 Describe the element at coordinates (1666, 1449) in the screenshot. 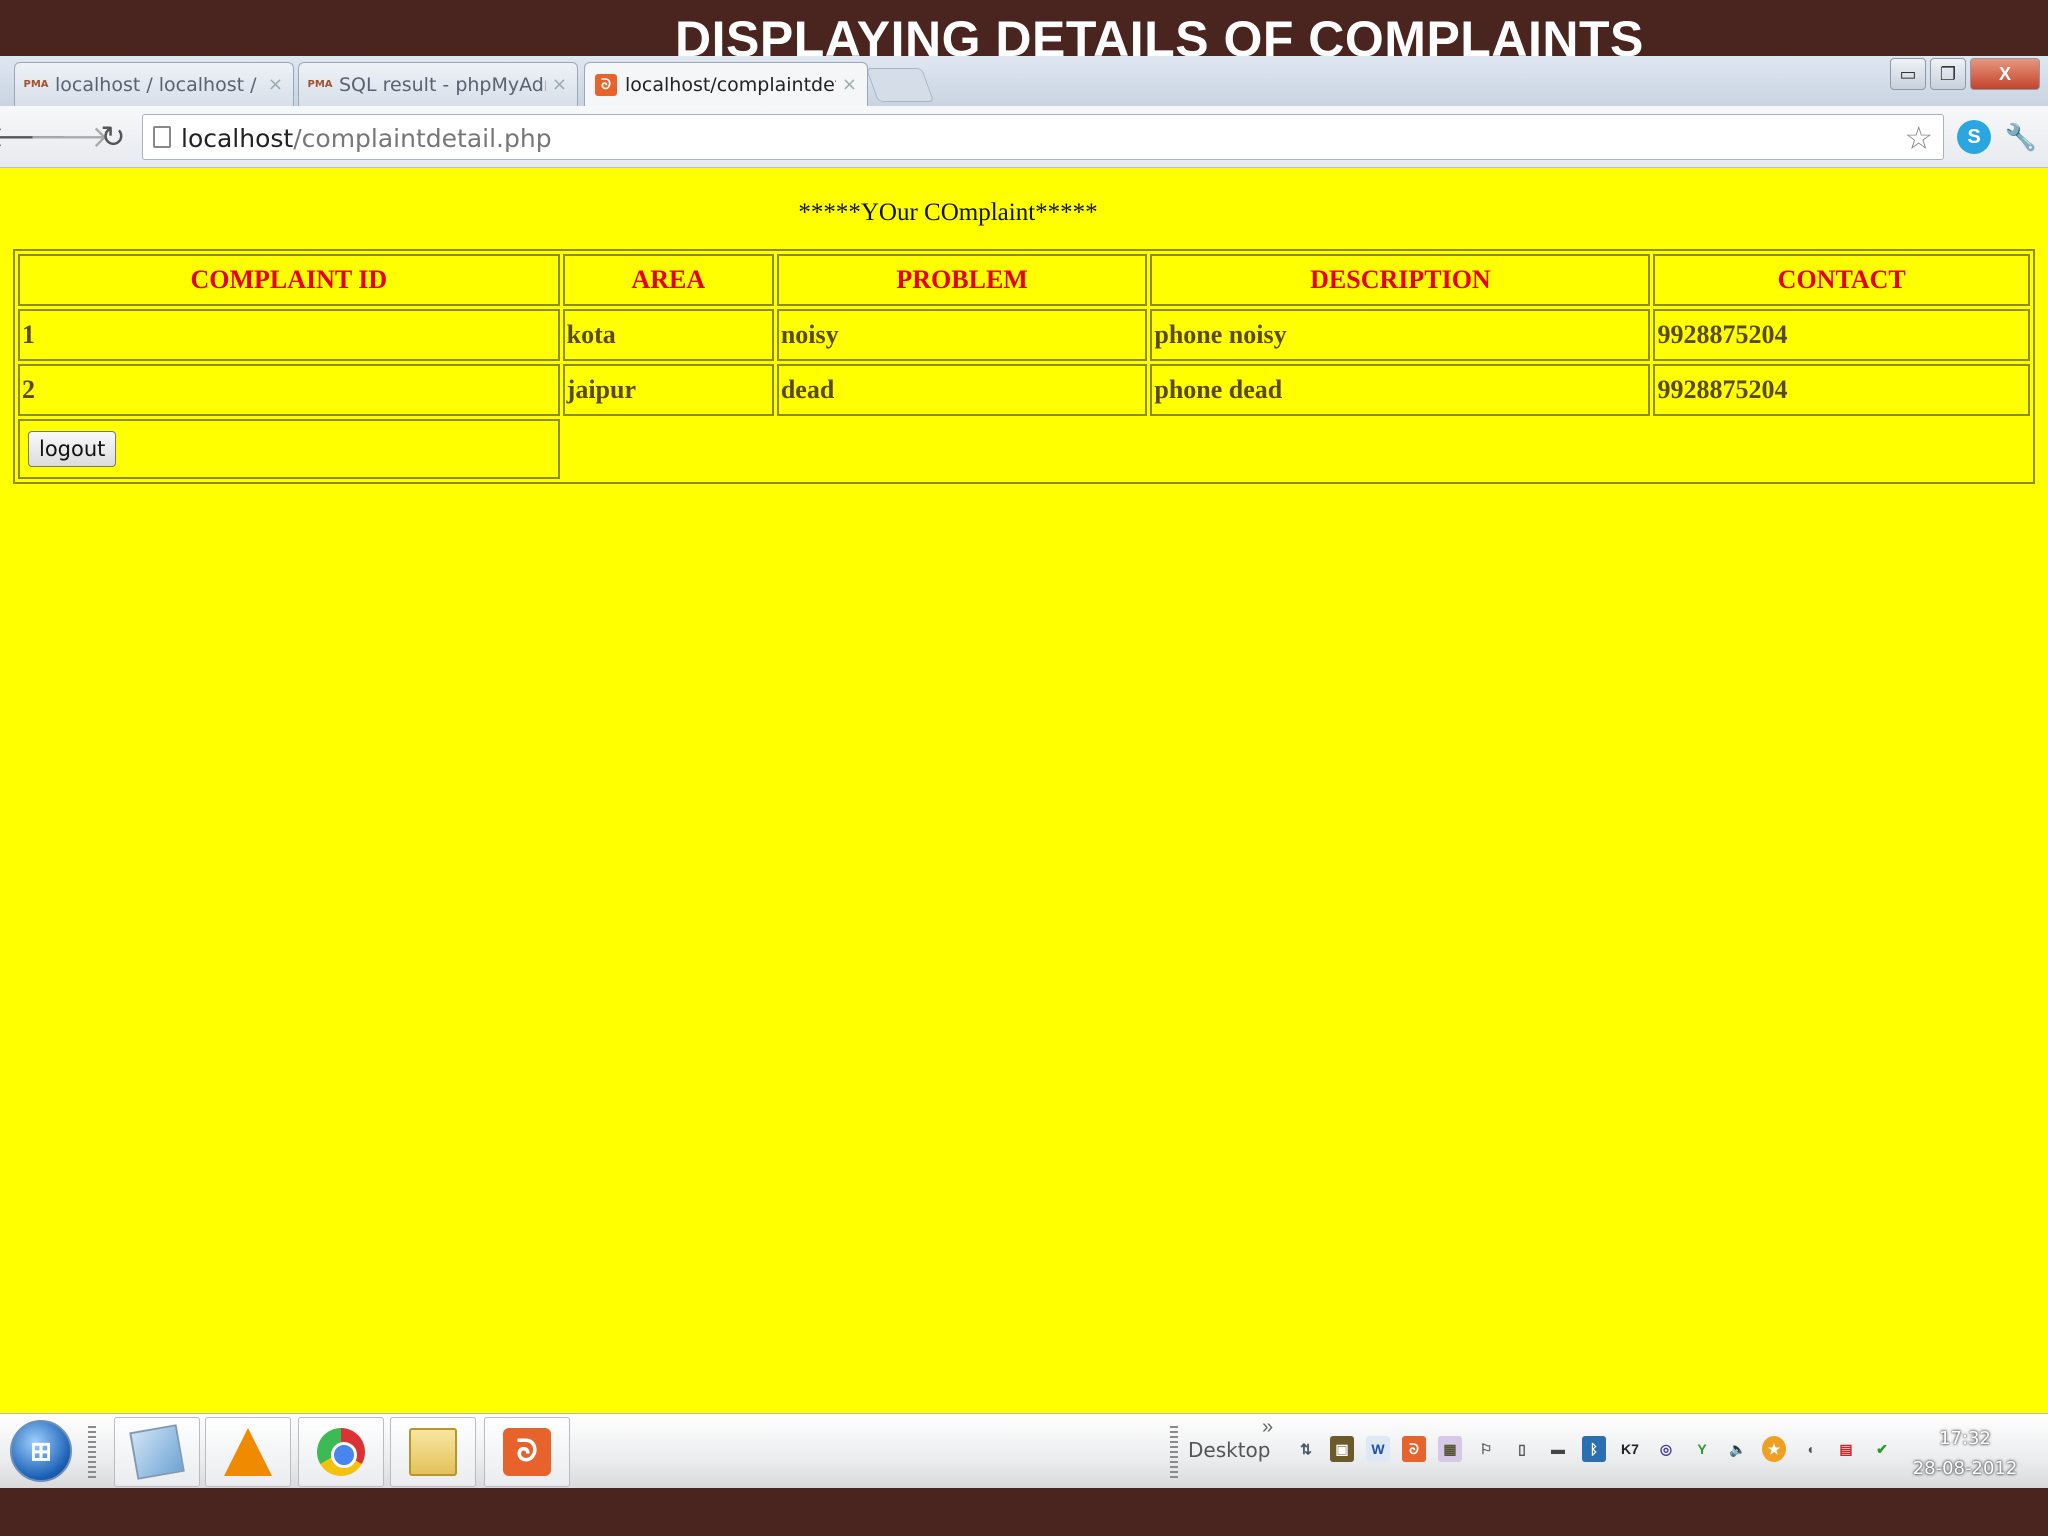

I see `sync-icon: ◎` at that location.